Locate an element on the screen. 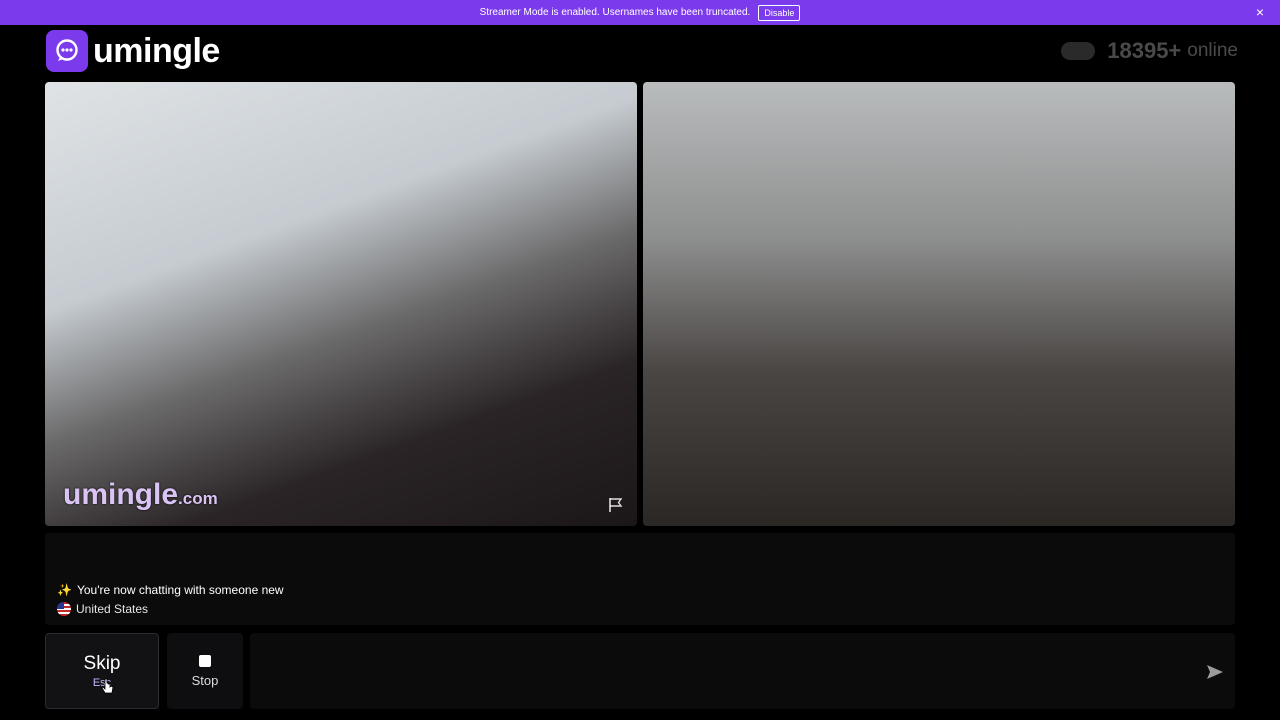 This screenshot has height=720, width=1280. mouse-cursor-icon is located at coordinates (107, 686).